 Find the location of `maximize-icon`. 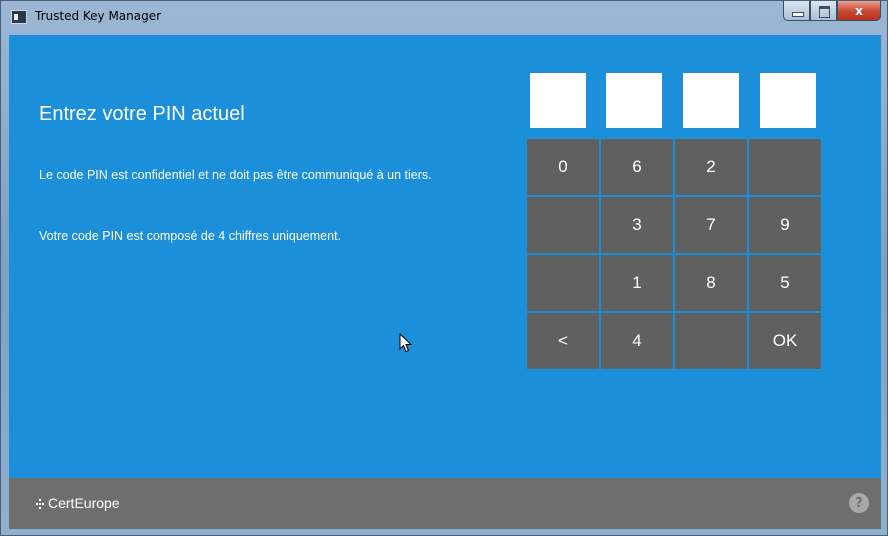

maximize-icon is located at coordinates (824, 12).